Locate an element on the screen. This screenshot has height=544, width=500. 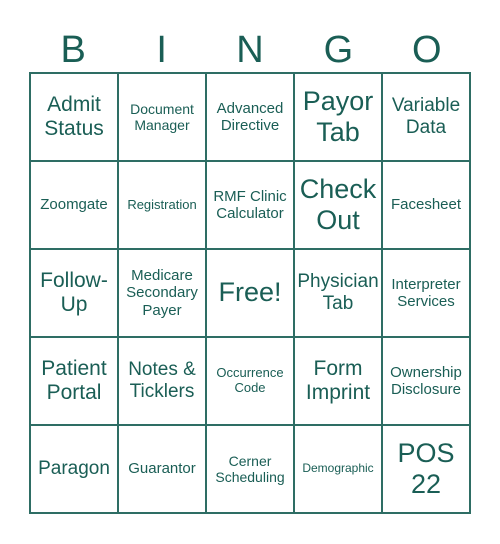
bingo-cell-label: Guarantor is located at coordinates (162, 469).